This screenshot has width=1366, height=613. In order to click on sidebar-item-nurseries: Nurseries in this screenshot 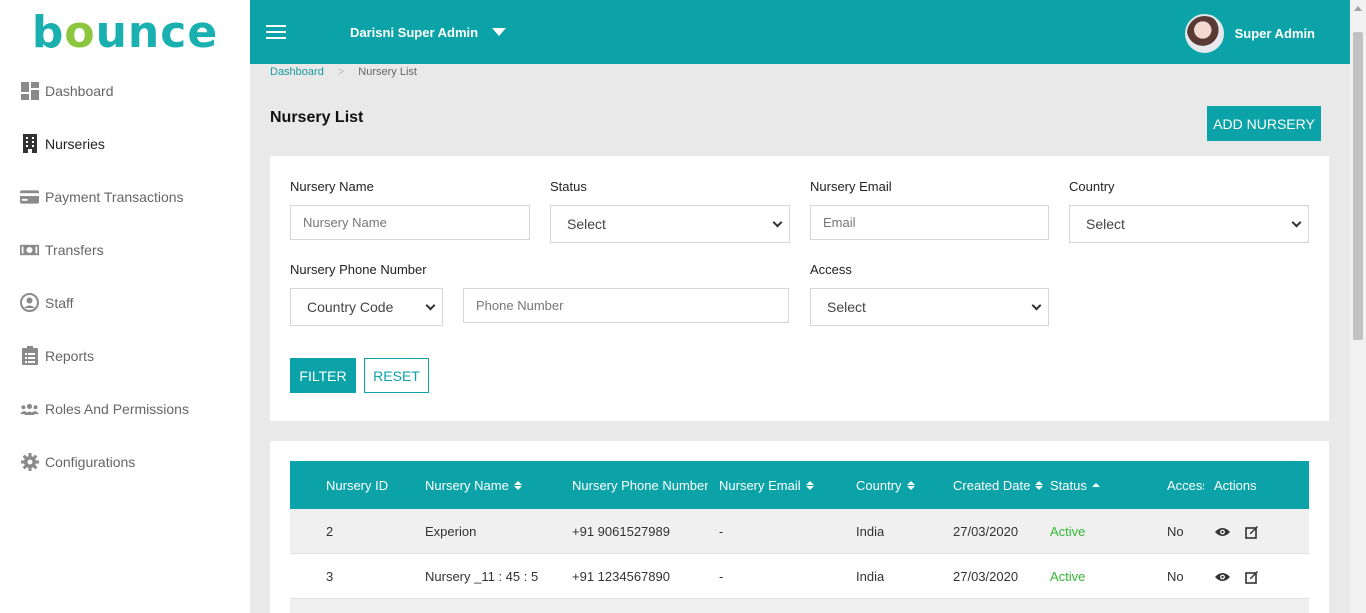, I will do `click(125, 143)`.